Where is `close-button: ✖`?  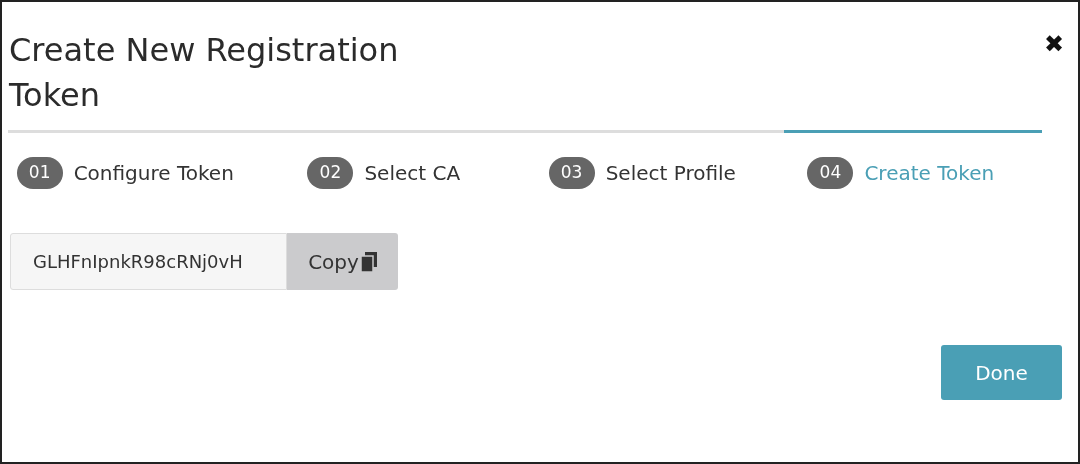 close-button: ✖ is located at coordinates (1053, 44).